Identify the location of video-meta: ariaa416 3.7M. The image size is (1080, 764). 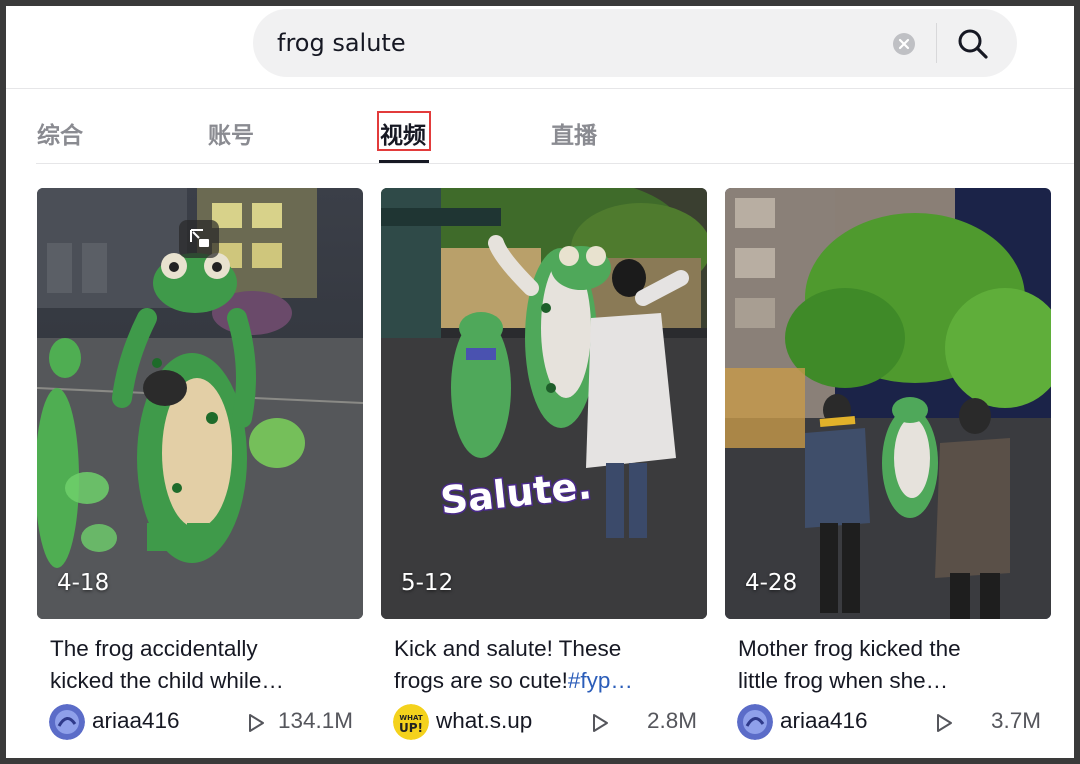
(889, 722).